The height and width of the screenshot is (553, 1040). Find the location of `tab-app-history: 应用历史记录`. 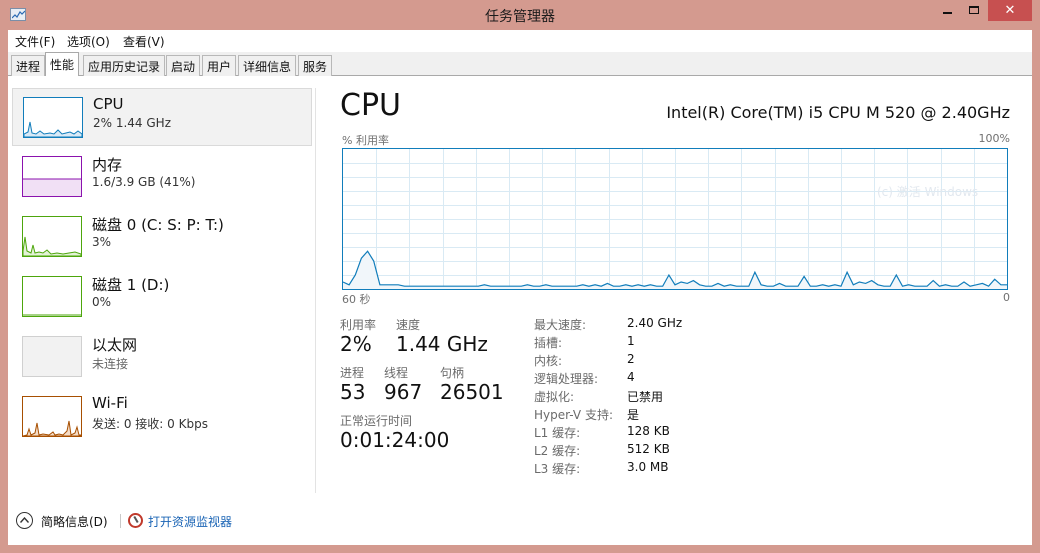

tab-app-history: 应用历史记录 is located at coordinates (124, 65).